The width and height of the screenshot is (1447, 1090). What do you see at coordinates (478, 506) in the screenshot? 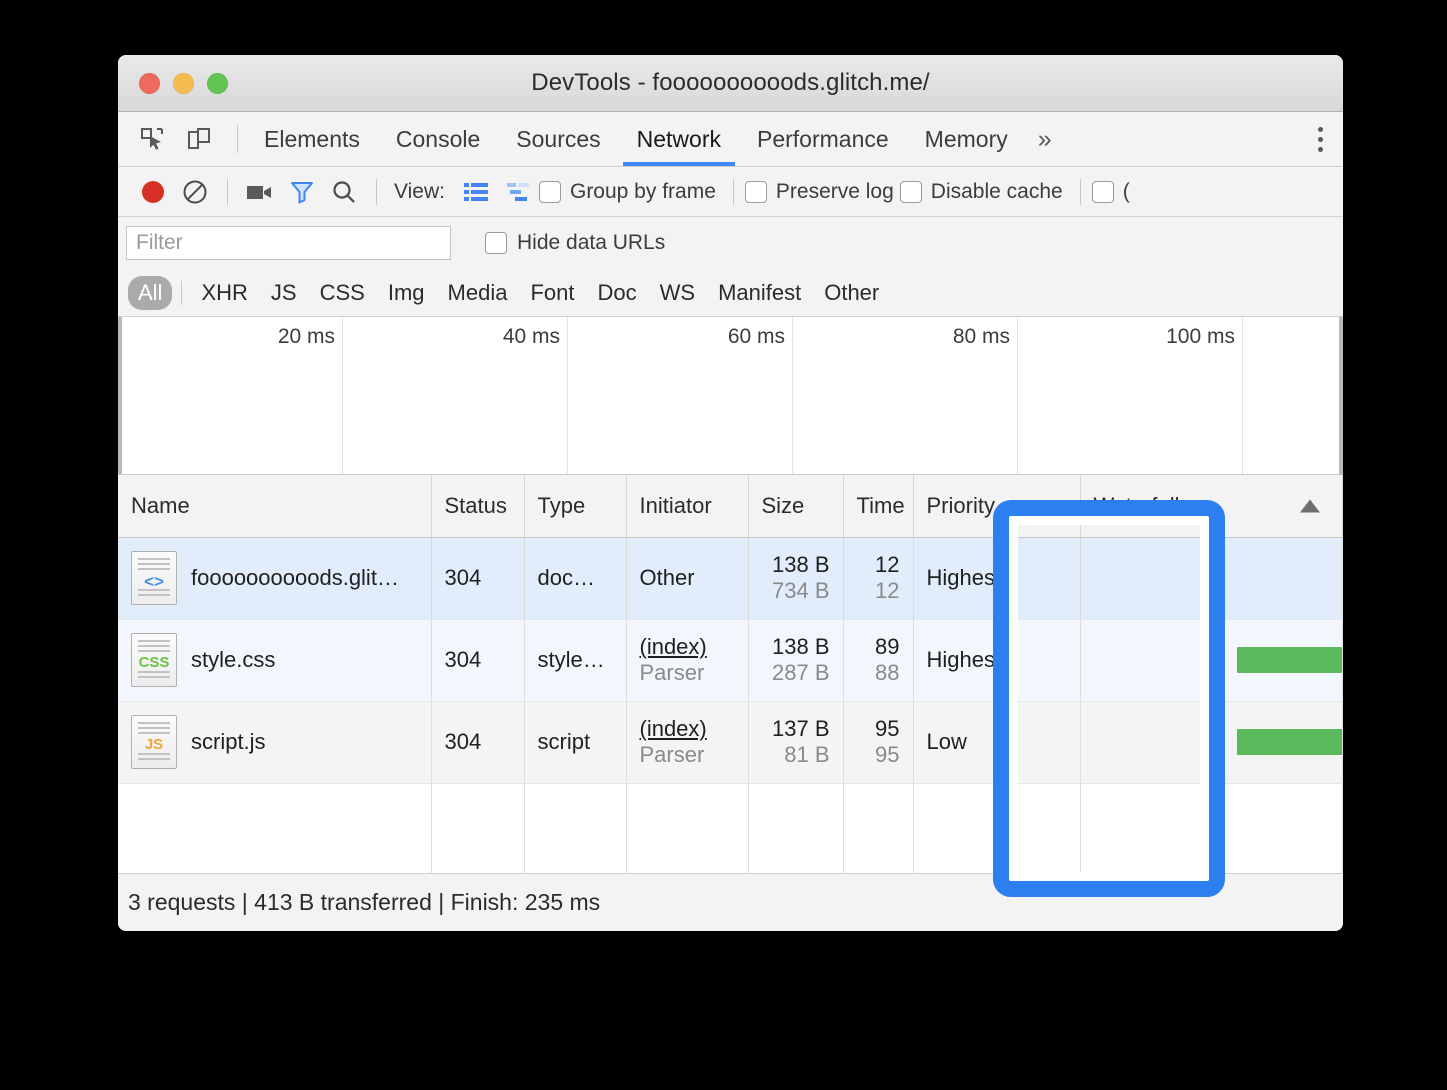
I see `column-header-status: Status` at bounding box center [478, 506].